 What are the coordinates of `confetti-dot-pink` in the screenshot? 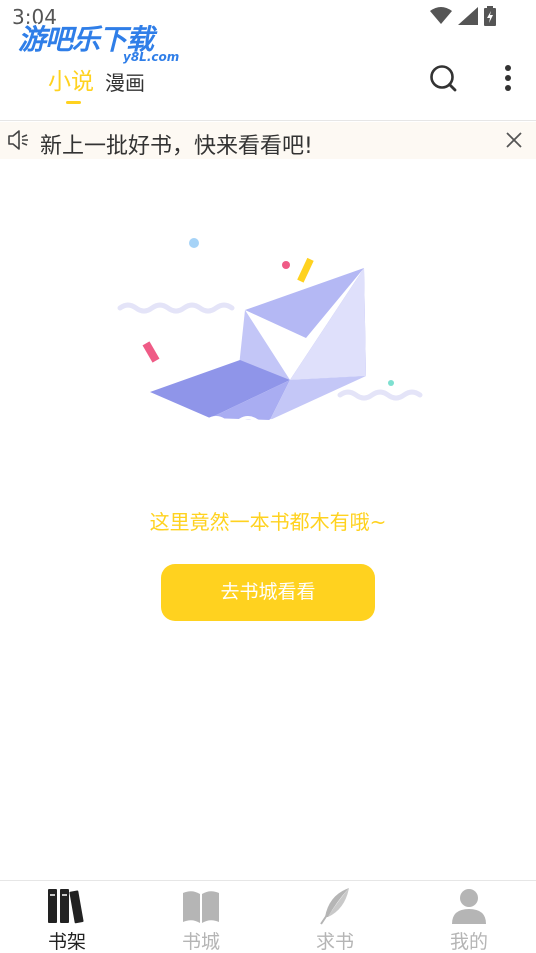 It's located at (286, 265).